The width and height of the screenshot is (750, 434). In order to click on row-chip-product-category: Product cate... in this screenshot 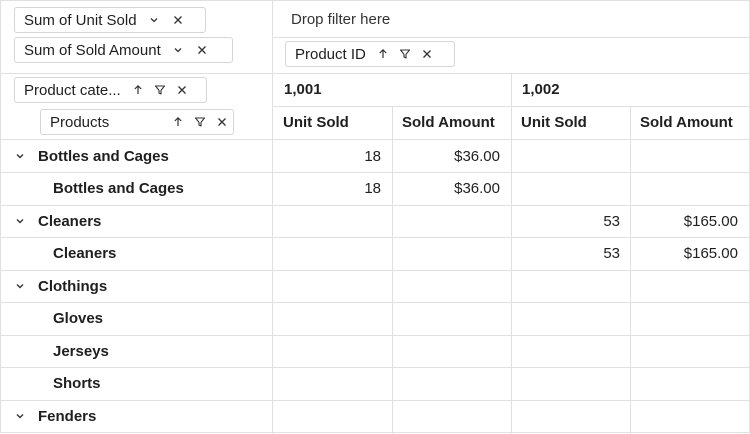, I will do `click(110, 90)`.